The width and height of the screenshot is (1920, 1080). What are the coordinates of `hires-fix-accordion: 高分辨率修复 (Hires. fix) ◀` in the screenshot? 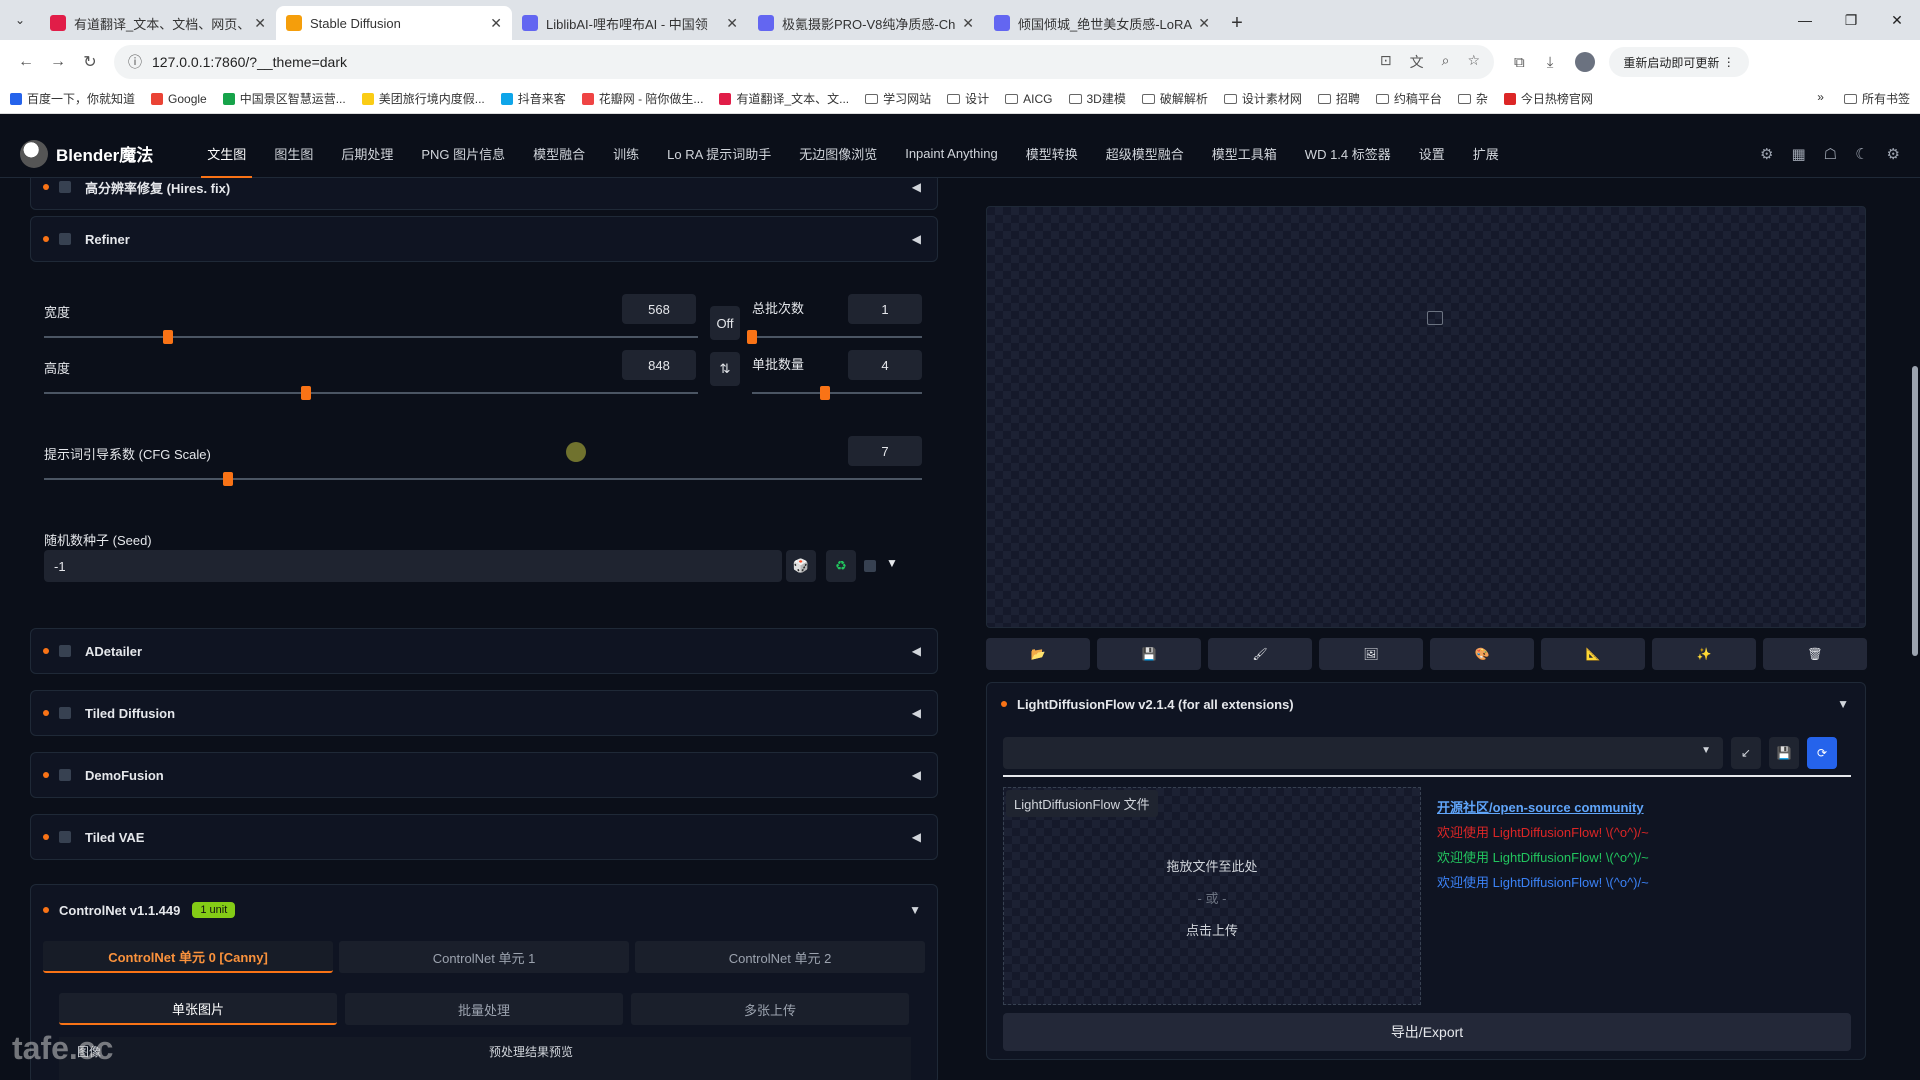 It's located at (484, 194).